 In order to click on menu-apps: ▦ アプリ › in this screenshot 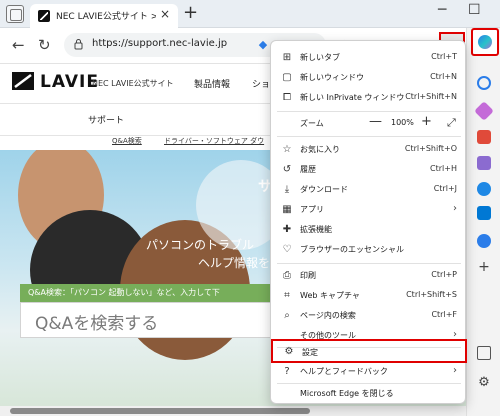, I will do `click(369, 210)`.